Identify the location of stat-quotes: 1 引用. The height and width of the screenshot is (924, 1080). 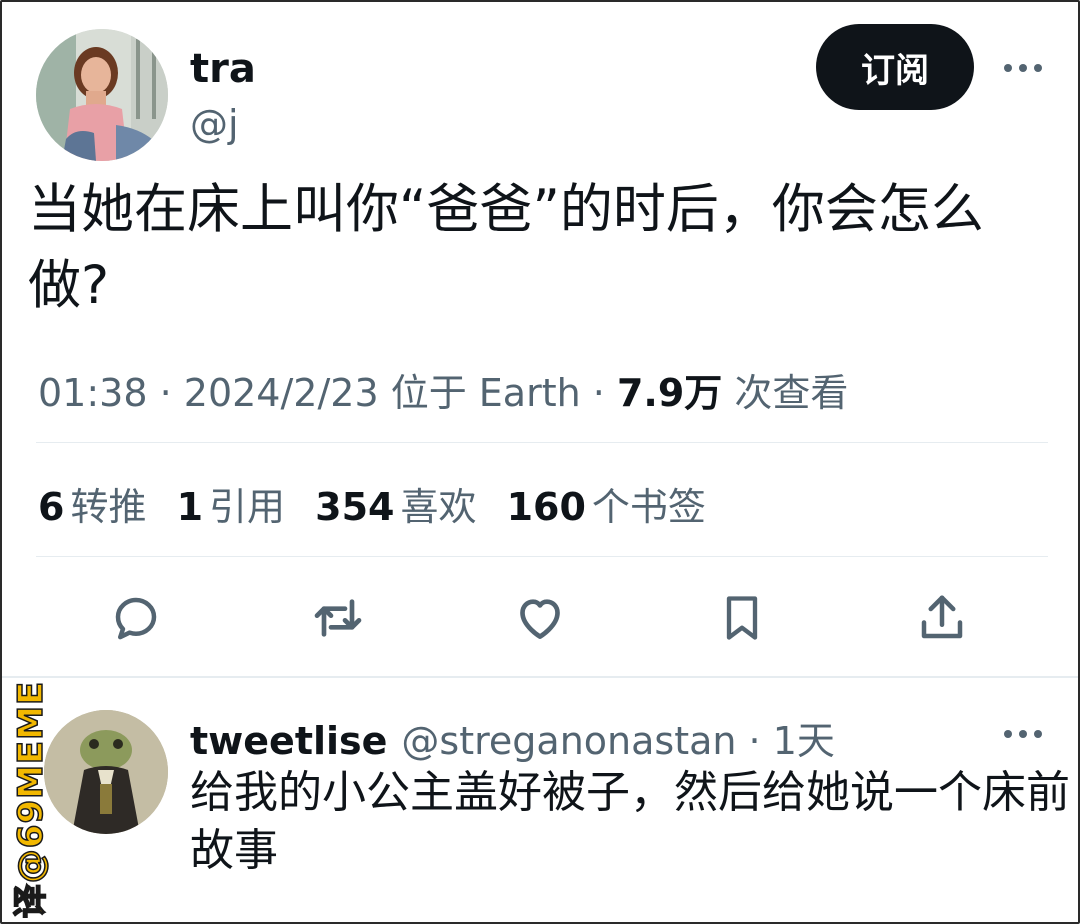
(231, 507).